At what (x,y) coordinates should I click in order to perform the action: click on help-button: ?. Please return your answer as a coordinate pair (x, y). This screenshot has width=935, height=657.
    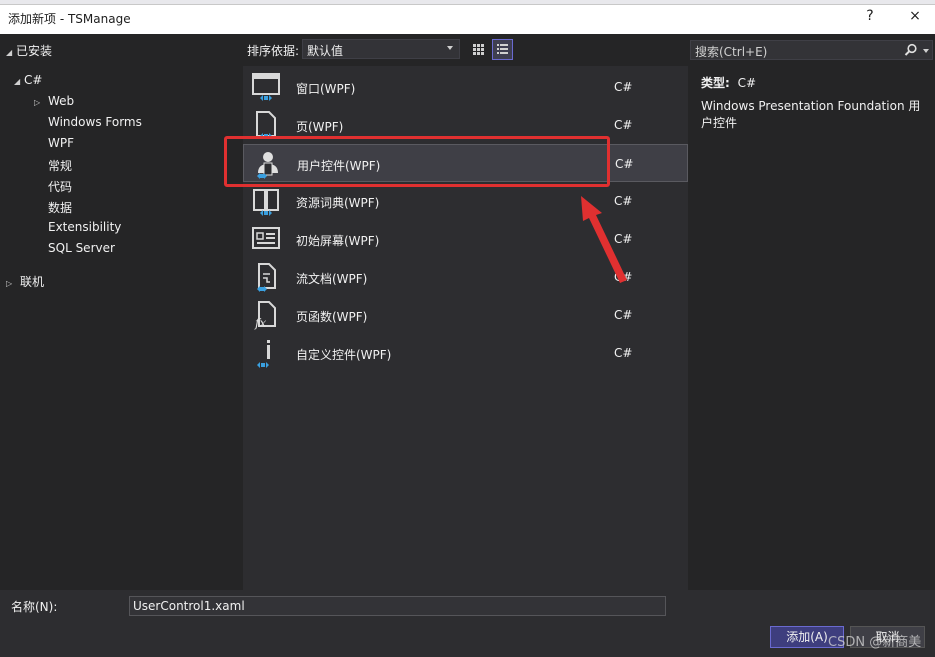
    Looking at the image, I should click on (870, 16).